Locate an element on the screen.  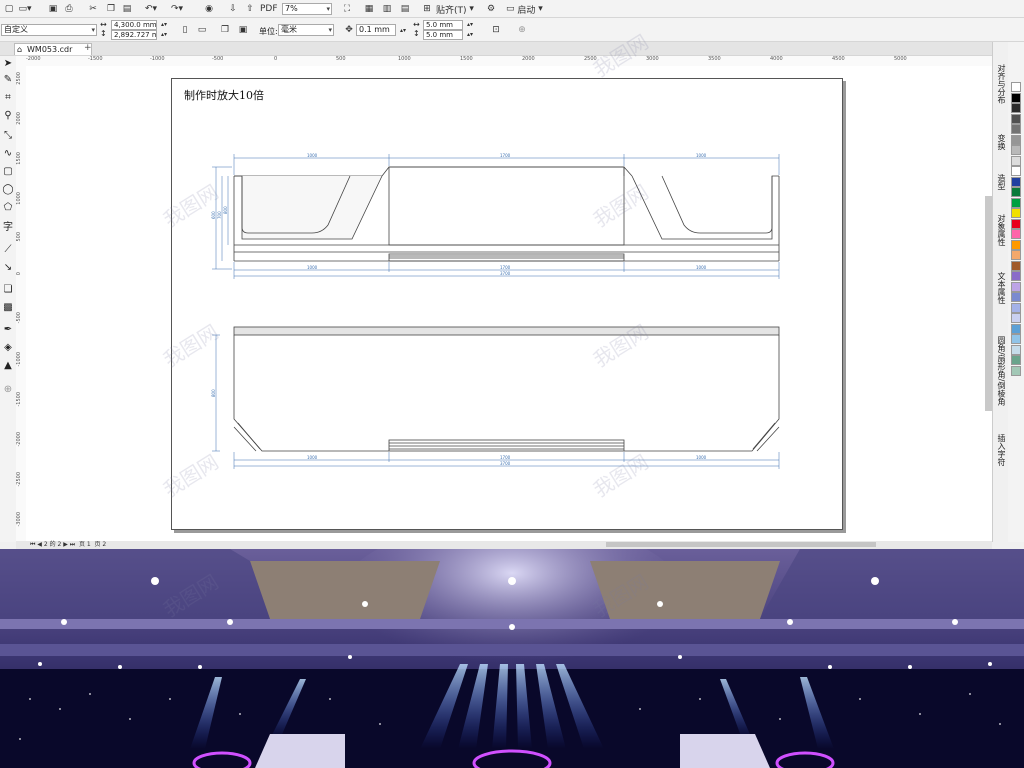
artistic-media-icon: ∿ is located at coordinates (8, 154).